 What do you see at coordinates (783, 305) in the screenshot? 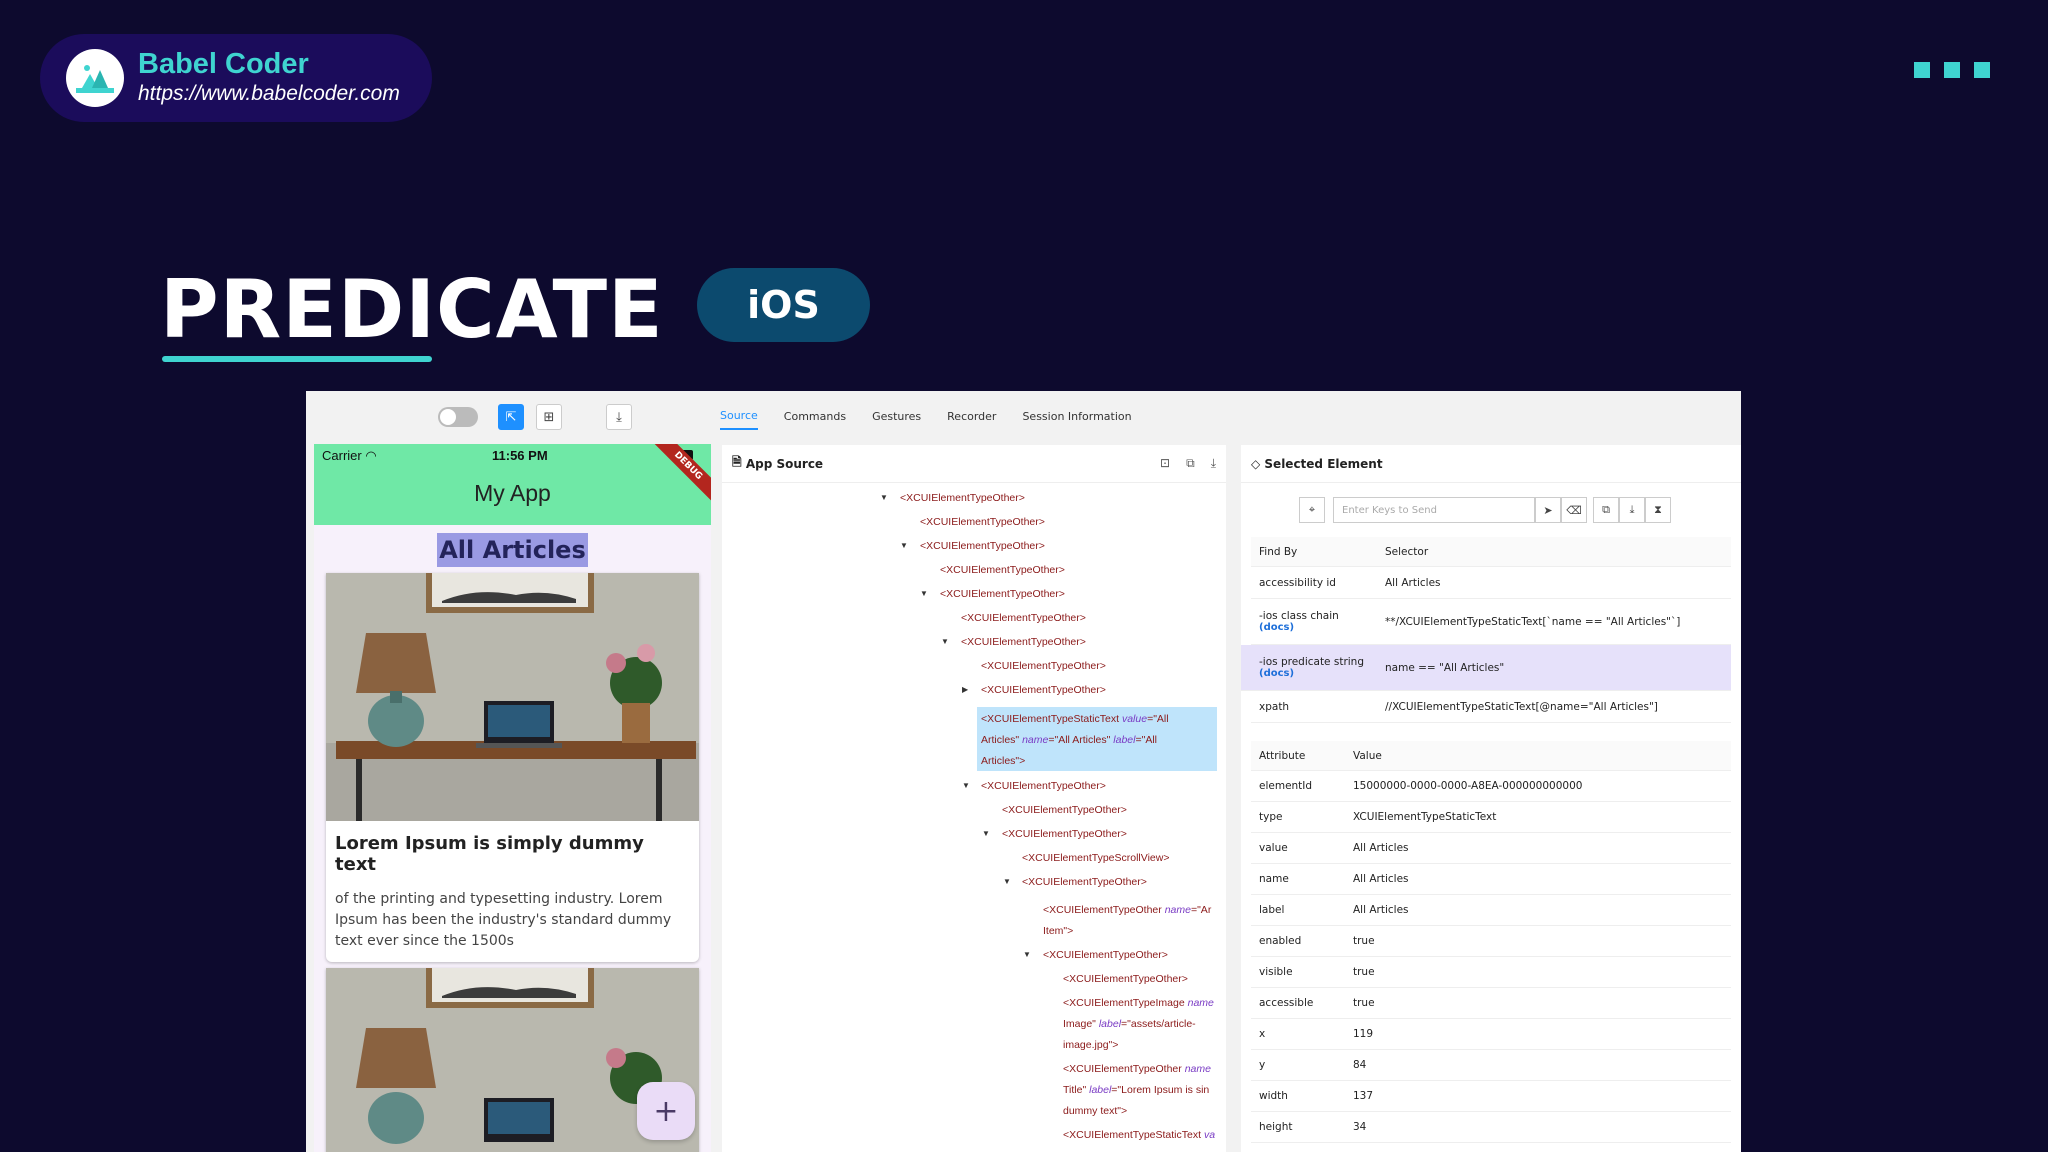
I see `platform-badge: iOS` at bounding box center [783, 305].